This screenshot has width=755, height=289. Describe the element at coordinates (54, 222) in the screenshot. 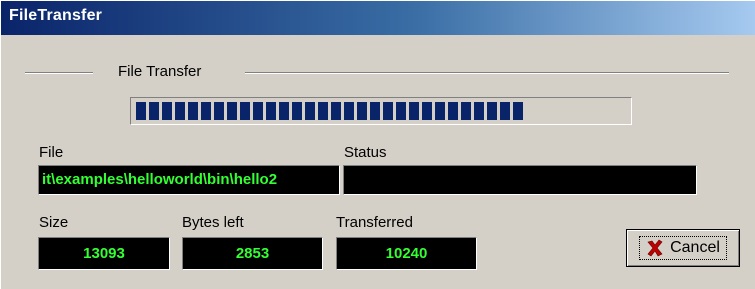

I see `size-label: Size` at that location.